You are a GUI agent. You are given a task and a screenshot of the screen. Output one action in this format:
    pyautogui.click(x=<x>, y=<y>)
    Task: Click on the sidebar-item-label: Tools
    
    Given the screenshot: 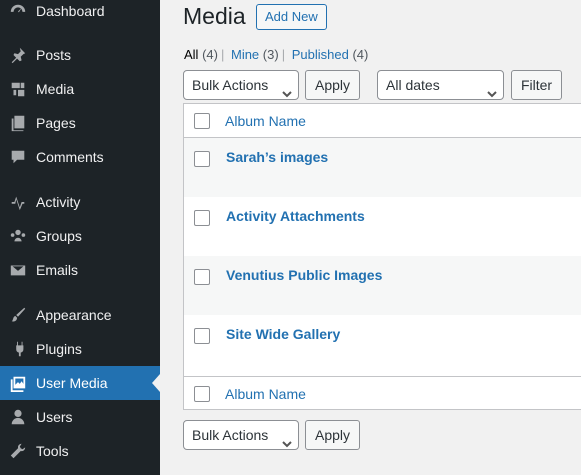 What is the action you would take?
    pyautogui.click(x=52, y=451)
    